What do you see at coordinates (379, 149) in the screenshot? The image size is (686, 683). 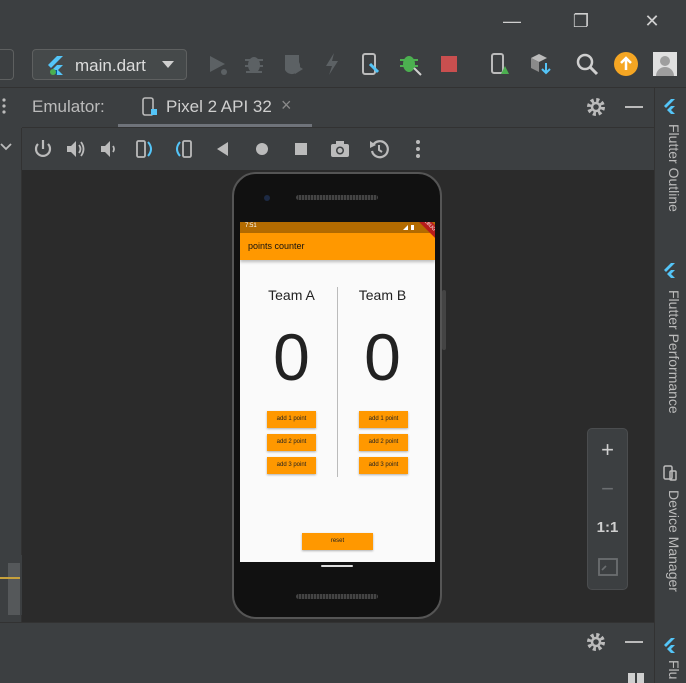 I see `snapshot-restore-icon` at bounding box center [379, 149].